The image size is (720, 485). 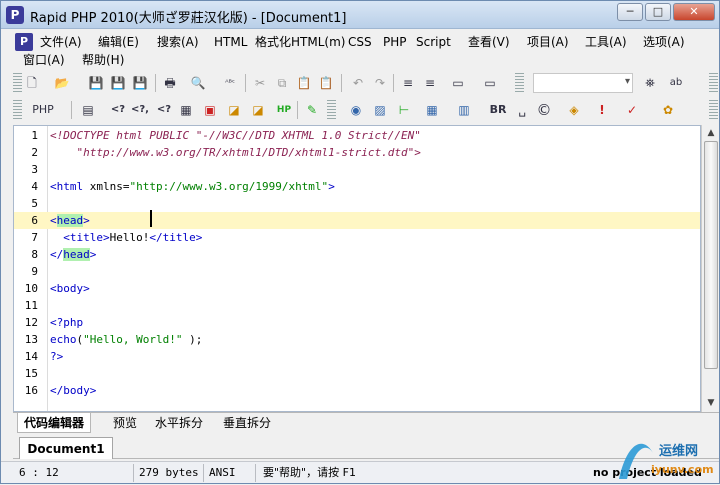 What do you see at coordinates (711, 255) in the screenshot?
I see `scroll-thumb` at bounding box center [711, 255].